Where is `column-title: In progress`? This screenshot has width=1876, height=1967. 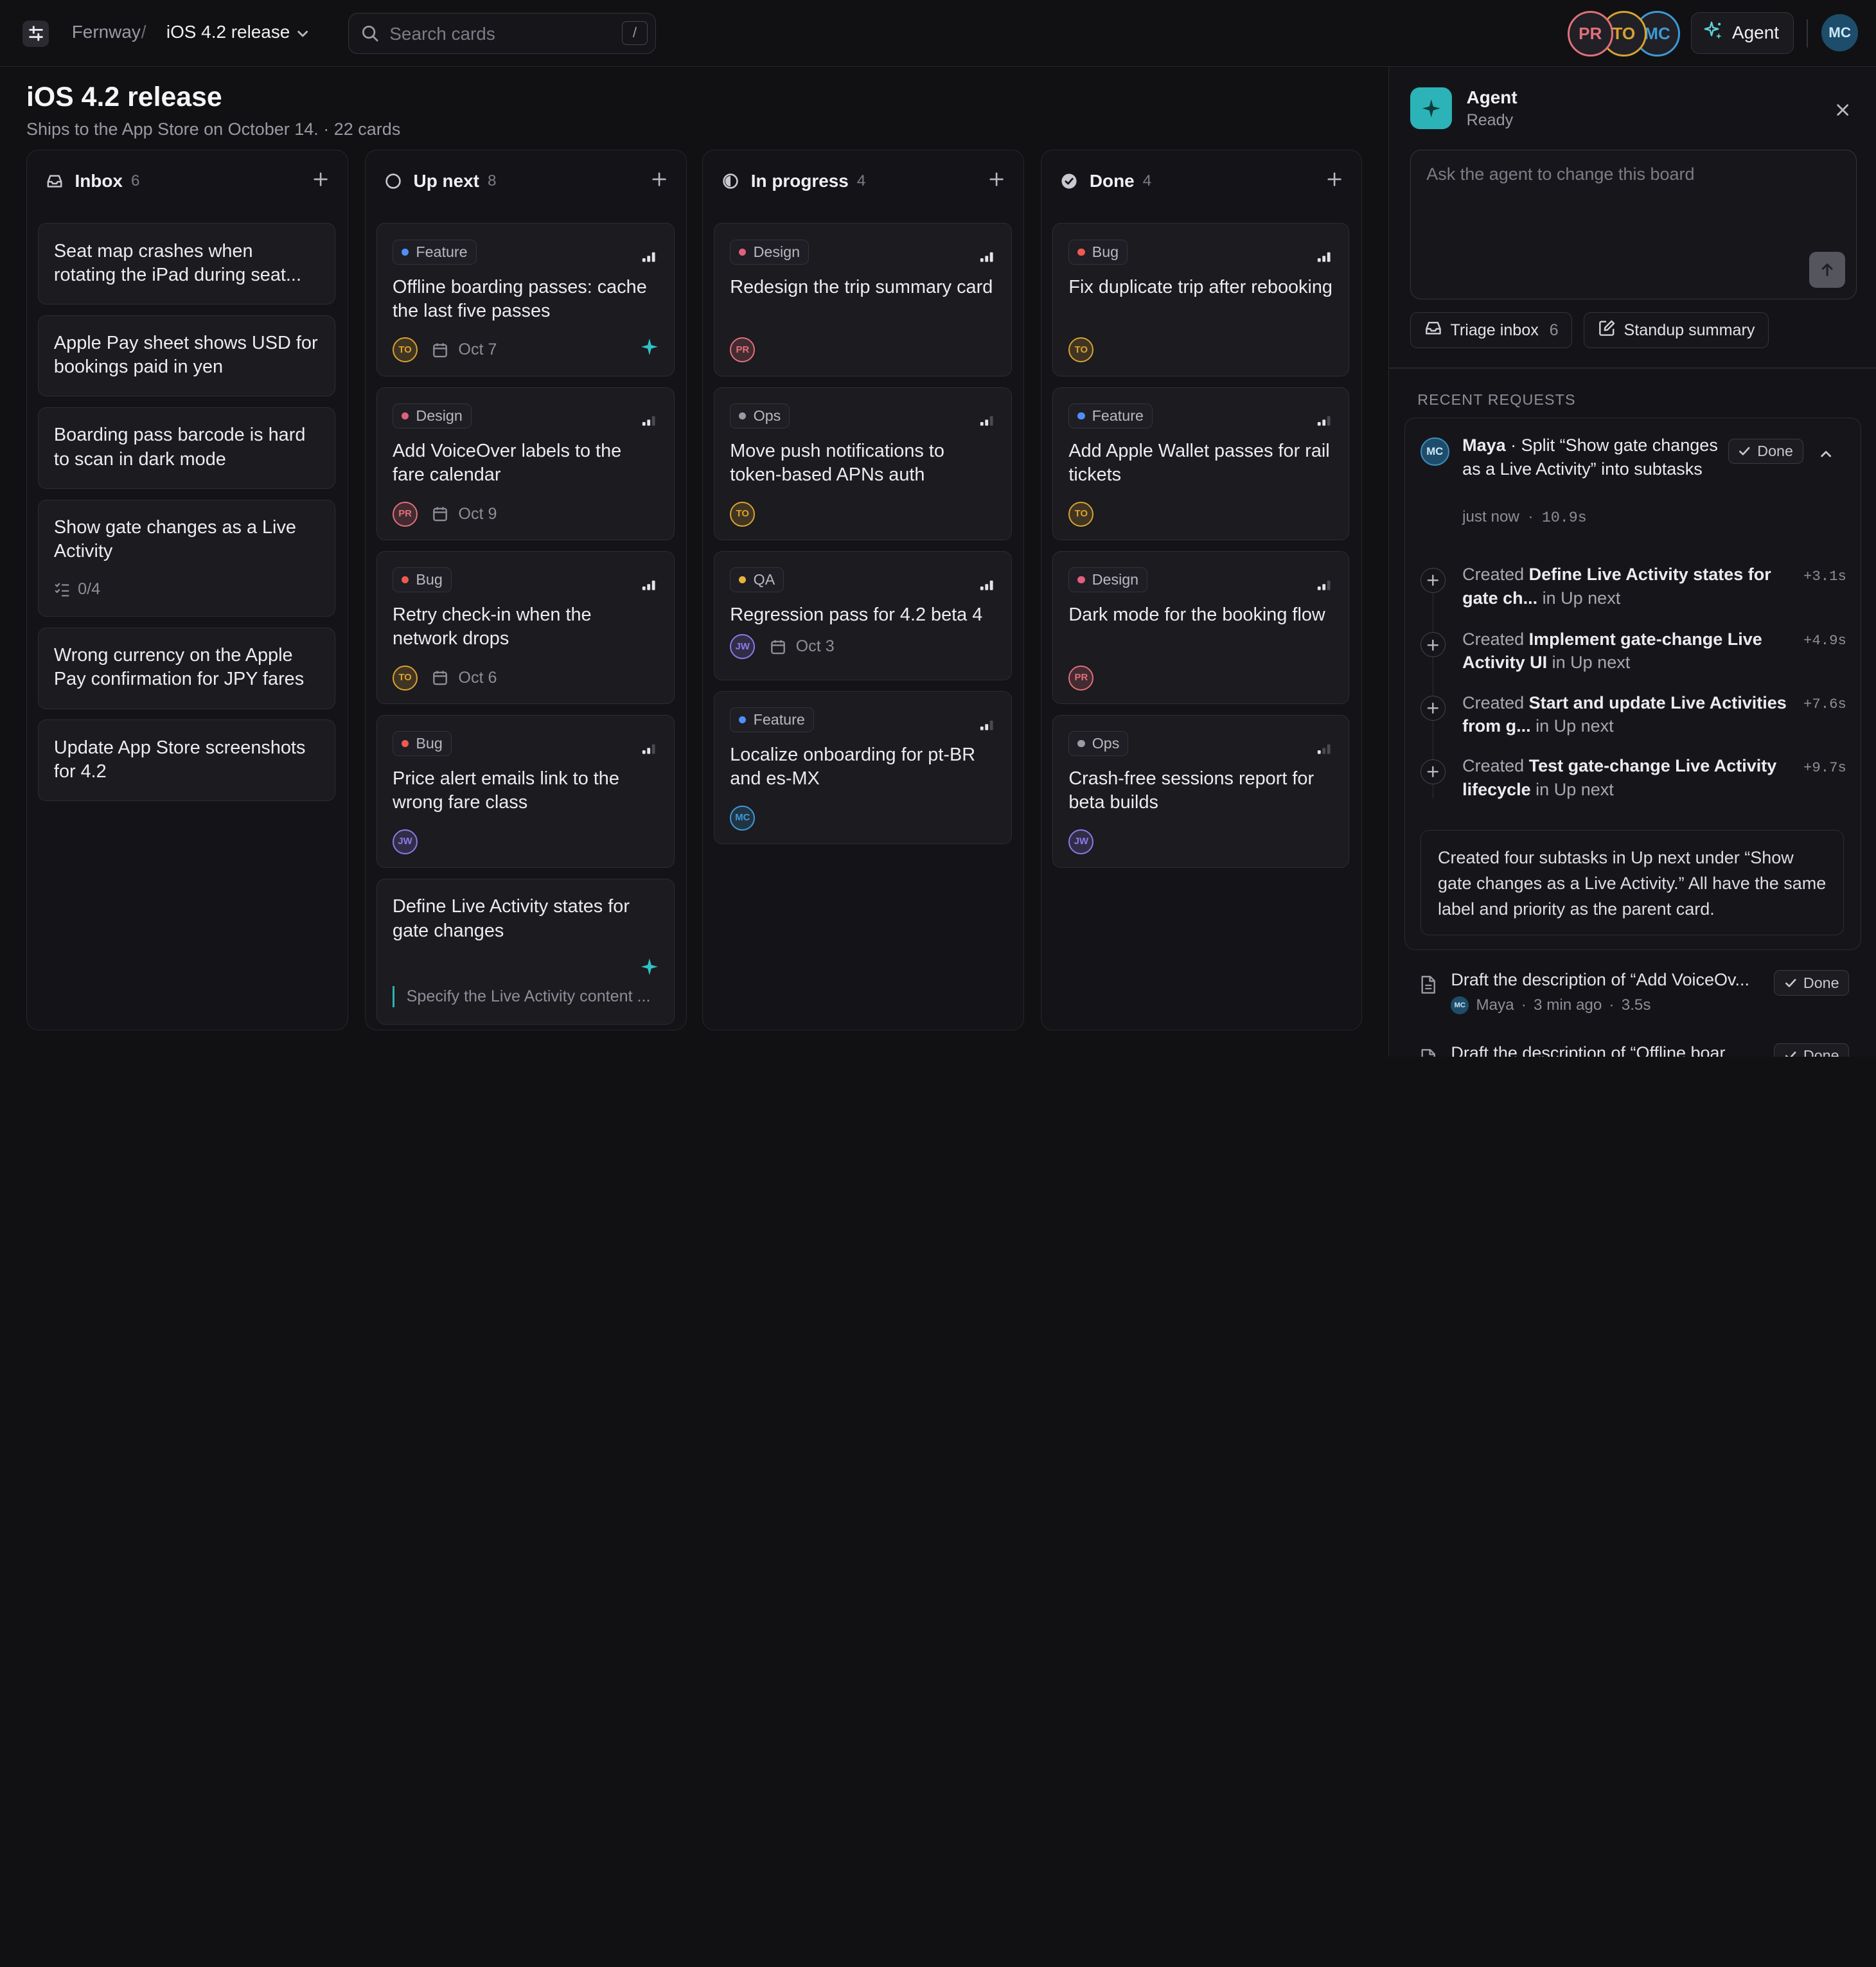 column-title: In progress is located at coordinates (800, 181).